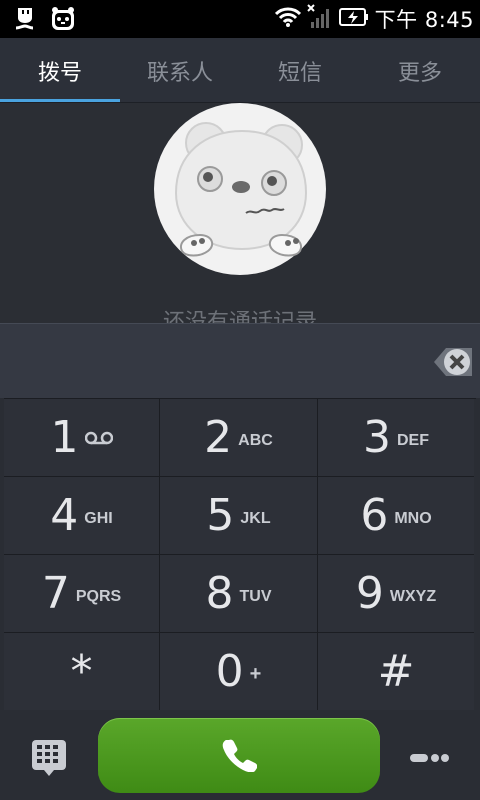 This screenshot has width=480, height=800. Describe the element at coordinates (300, 70) in the screenshot. I see `tab-messages: 短信` at that location.